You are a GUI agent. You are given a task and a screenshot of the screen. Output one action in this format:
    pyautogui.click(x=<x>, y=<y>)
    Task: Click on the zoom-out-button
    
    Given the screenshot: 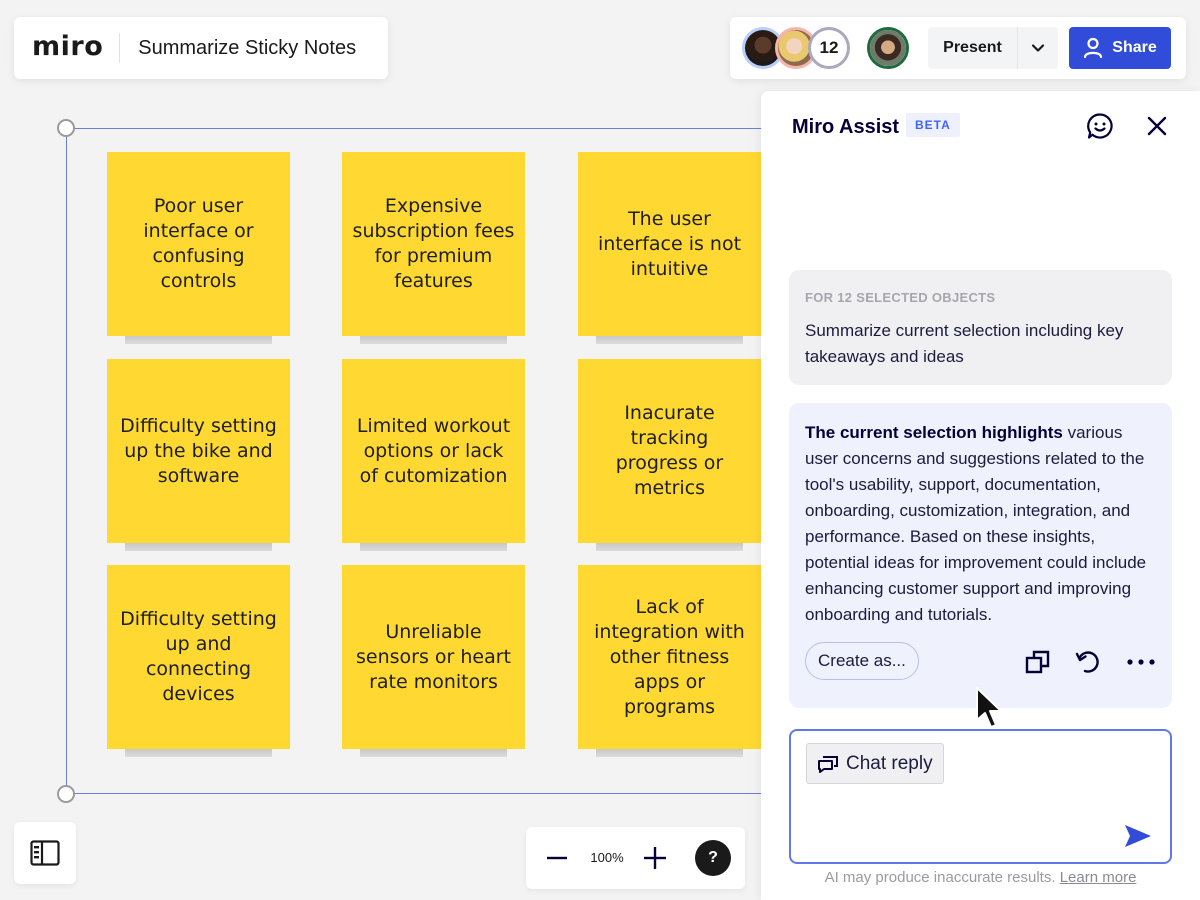 What is the action you would take?
    pyautogui.click(x=557, y=858)
    